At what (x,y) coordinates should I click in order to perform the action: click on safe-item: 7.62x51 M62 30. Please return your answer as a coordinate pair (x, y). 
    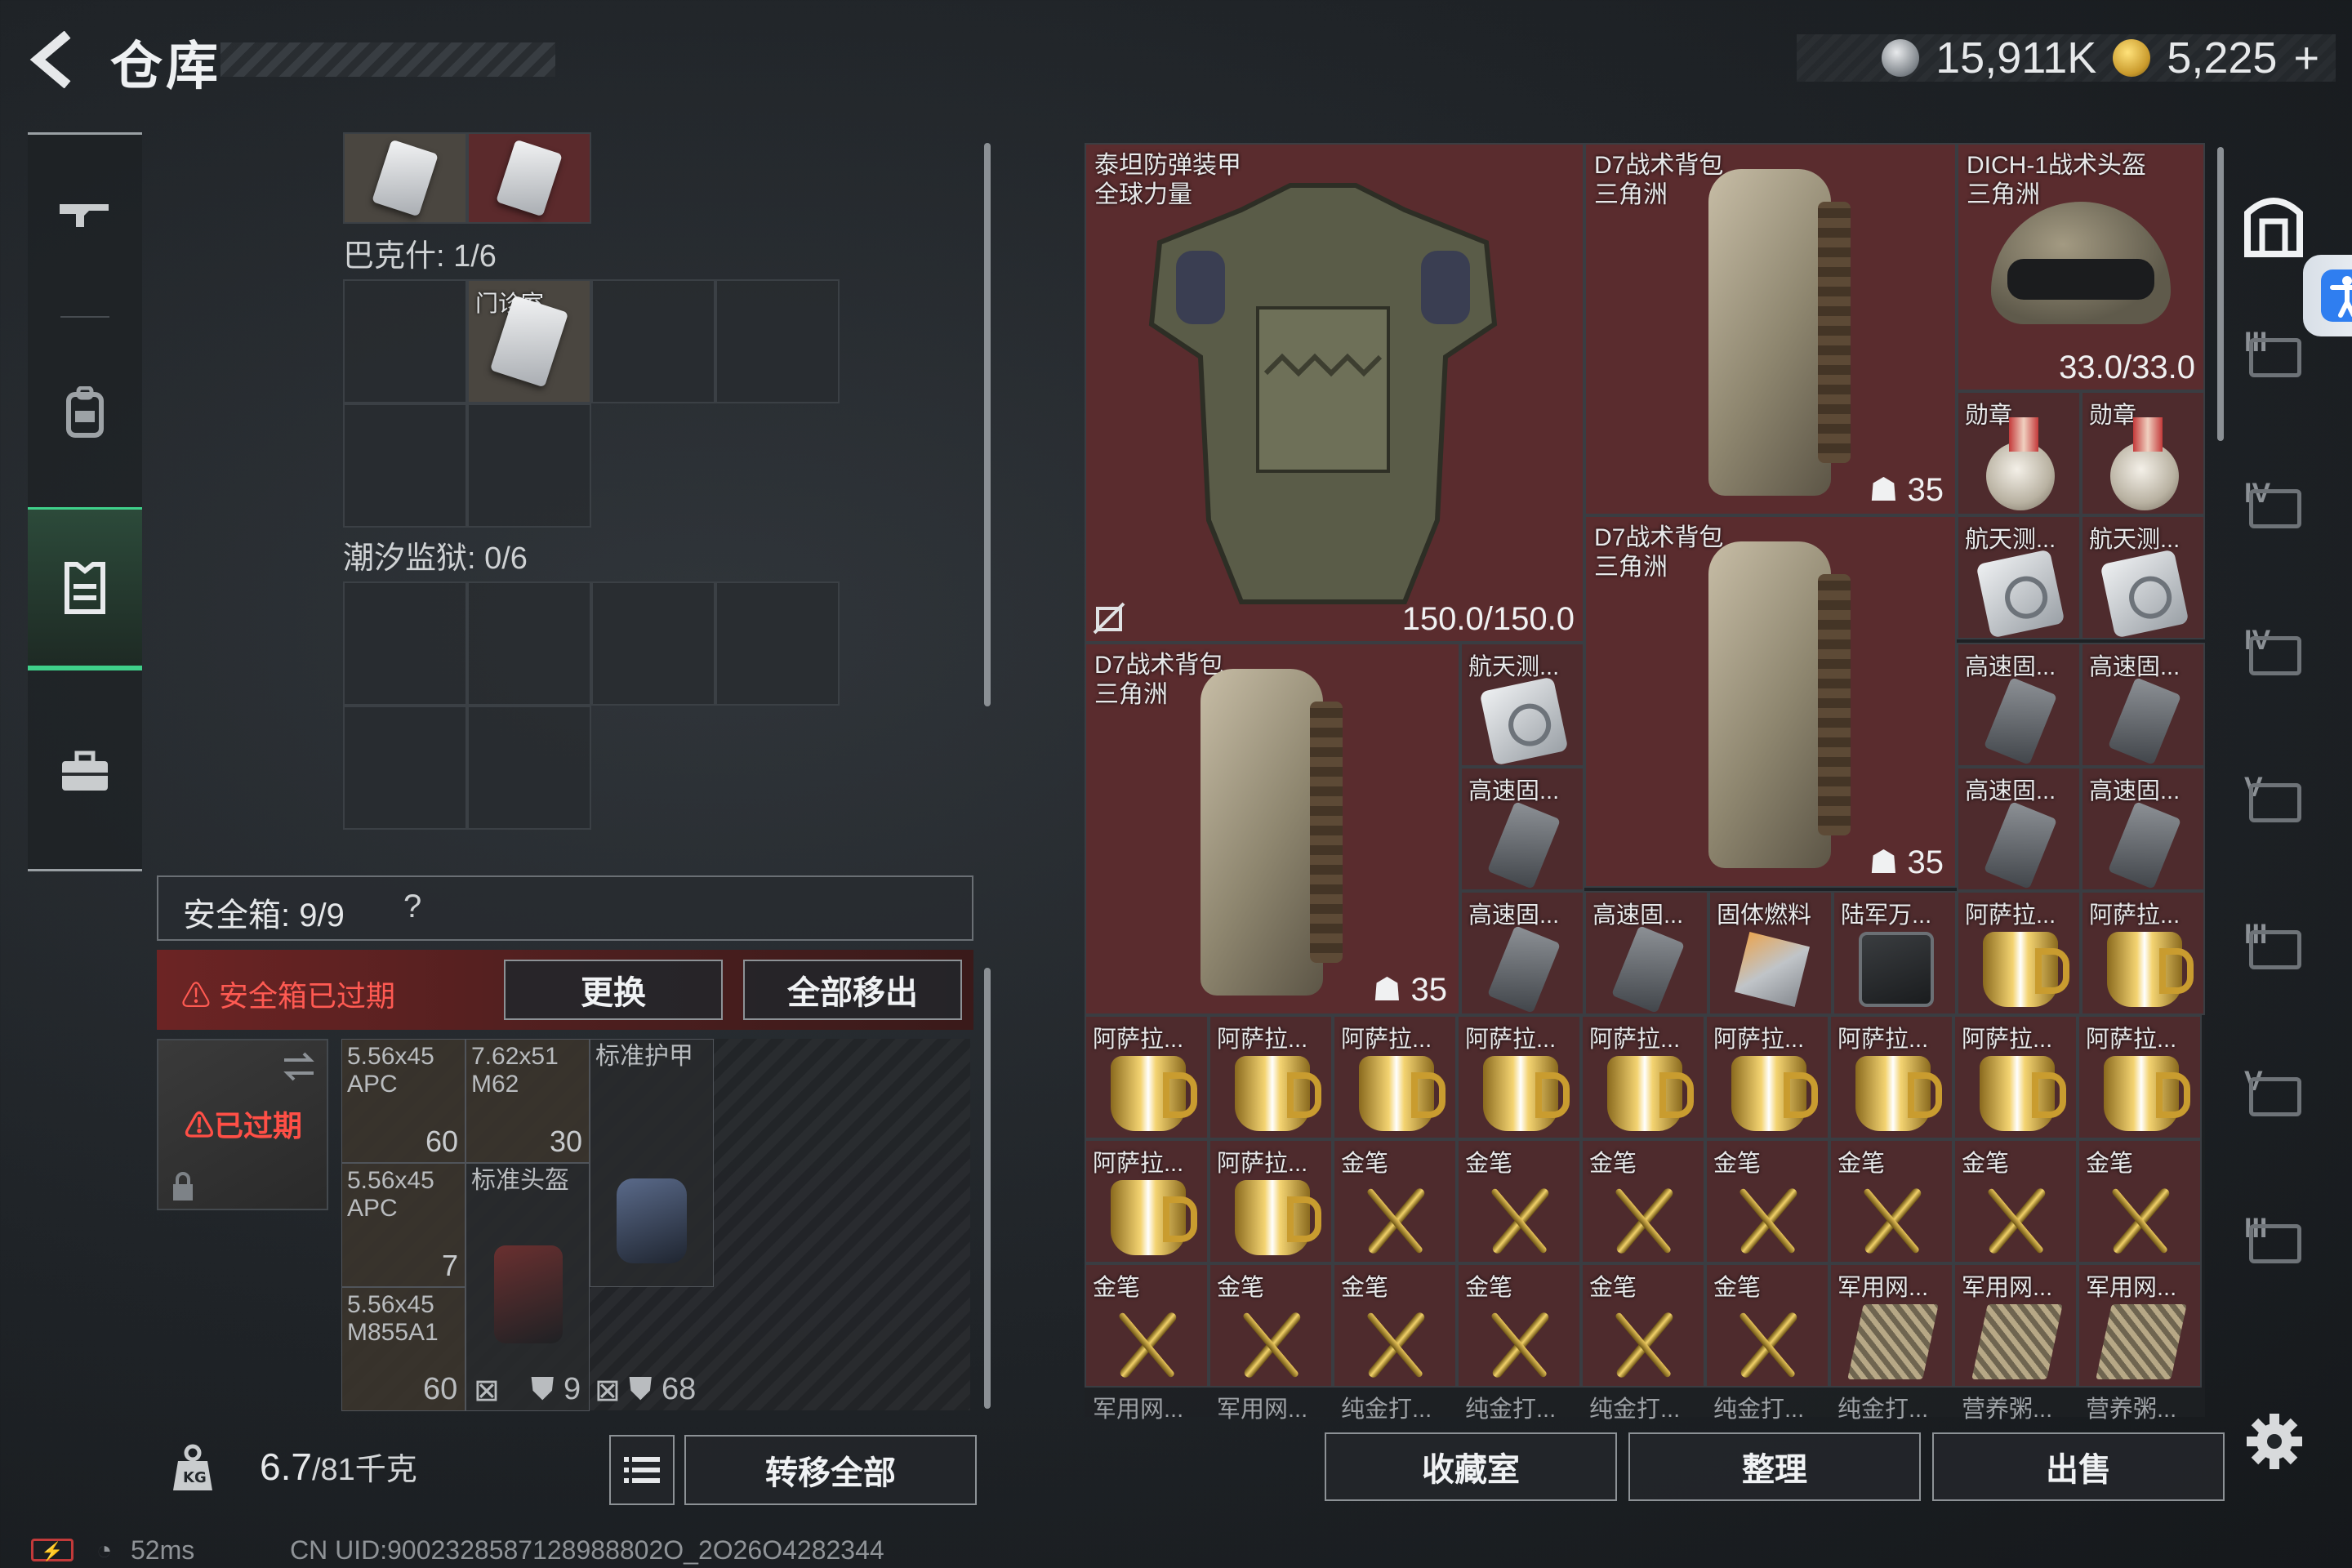
    Looking at the image, I should click on (528, 1101).